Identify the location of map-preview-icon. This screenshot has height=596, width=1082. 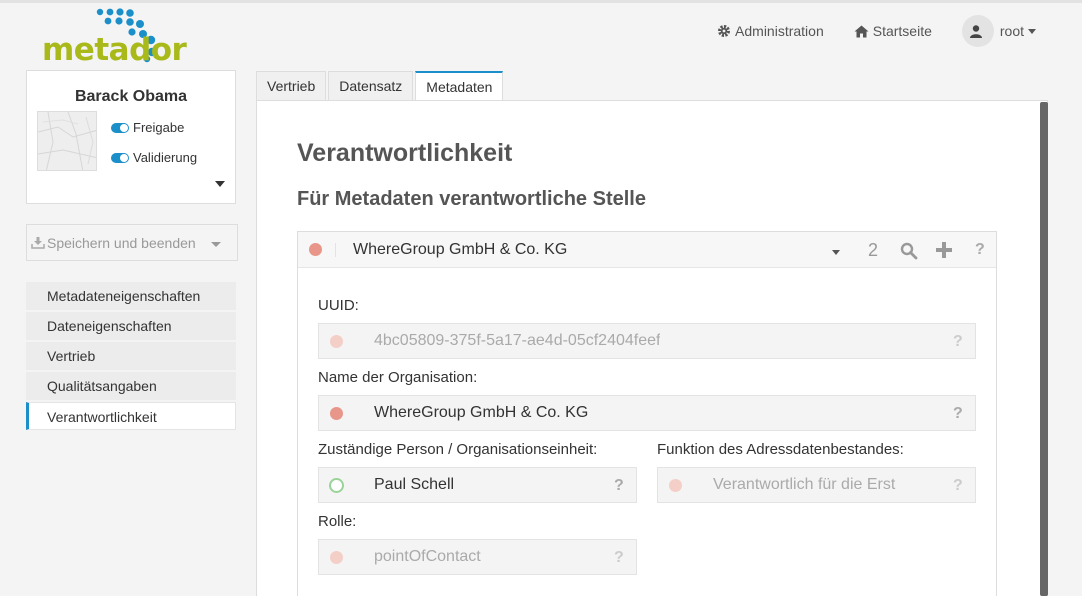
(67, 141).